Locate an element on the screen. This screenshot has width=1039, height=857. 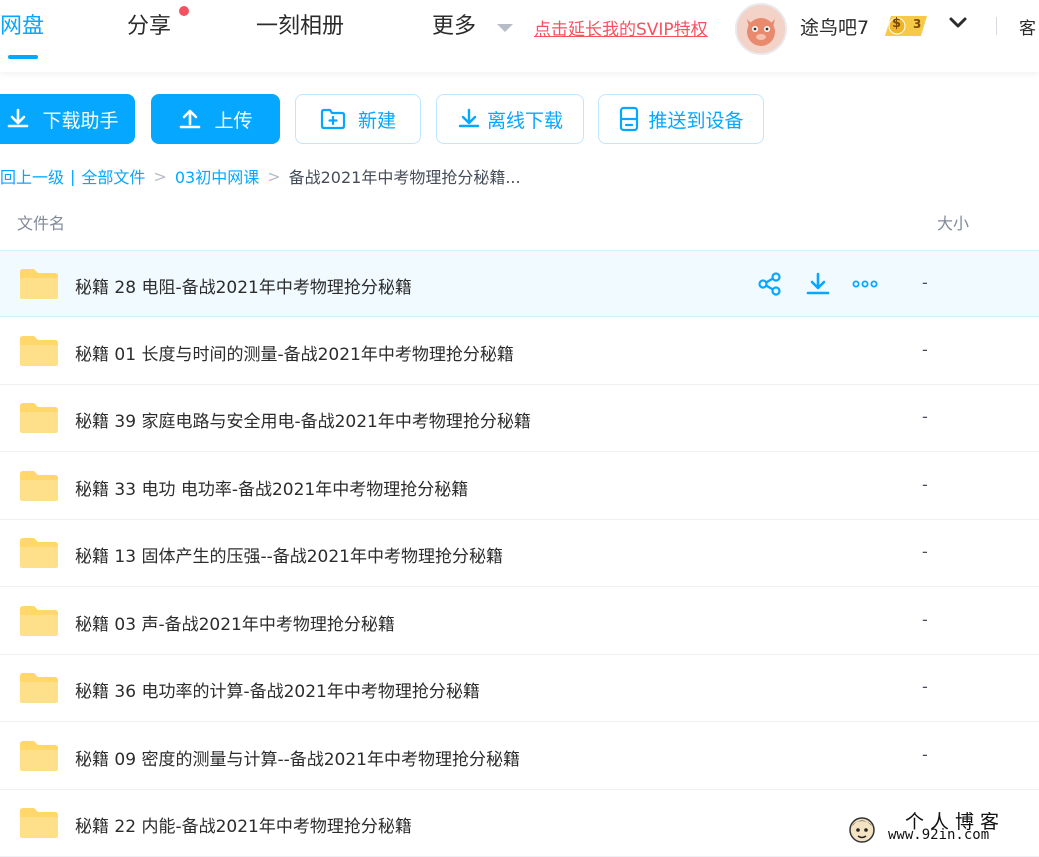
breadcrumb-all-files: 全部文件 is located at coordinates (113, 176).